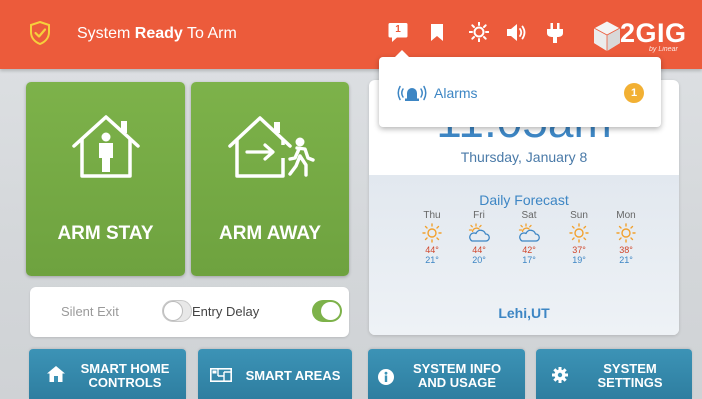  What do you see at coordinates (386, 377) in the screenshot?
I see `info-icon` at bounding box center [386, 377].